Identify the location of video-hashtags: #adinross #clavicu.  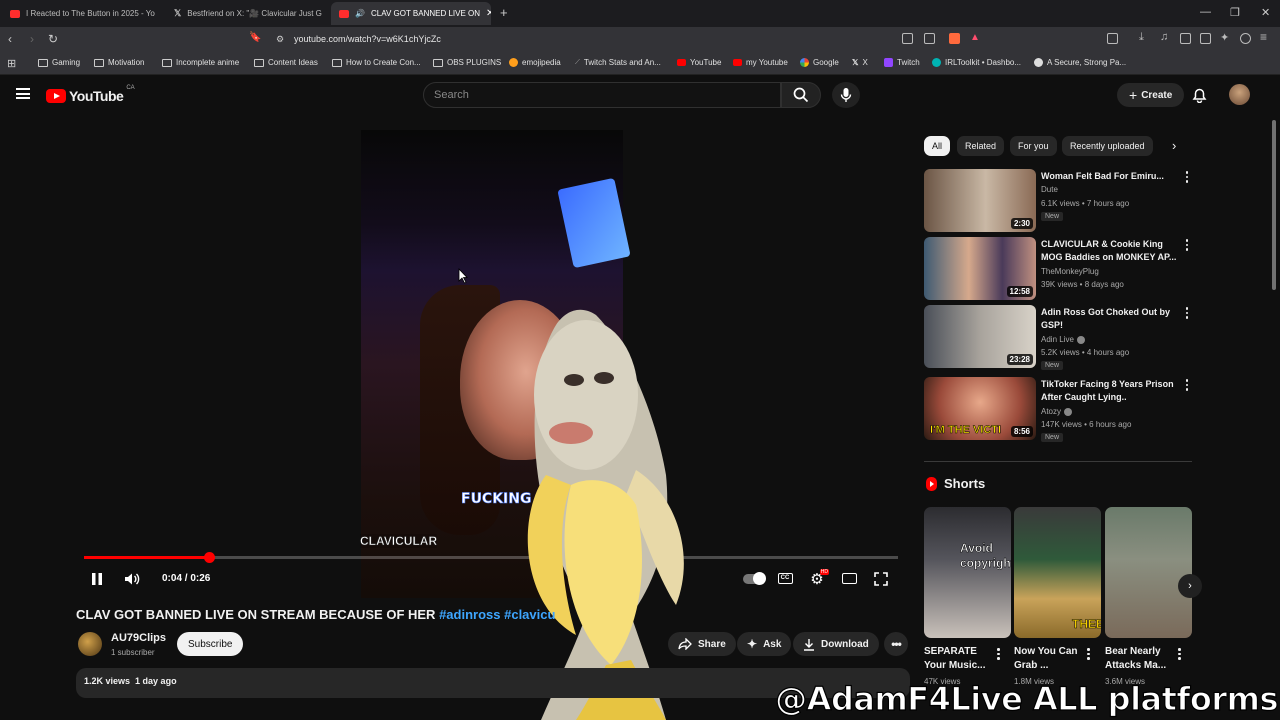
(497, 614).